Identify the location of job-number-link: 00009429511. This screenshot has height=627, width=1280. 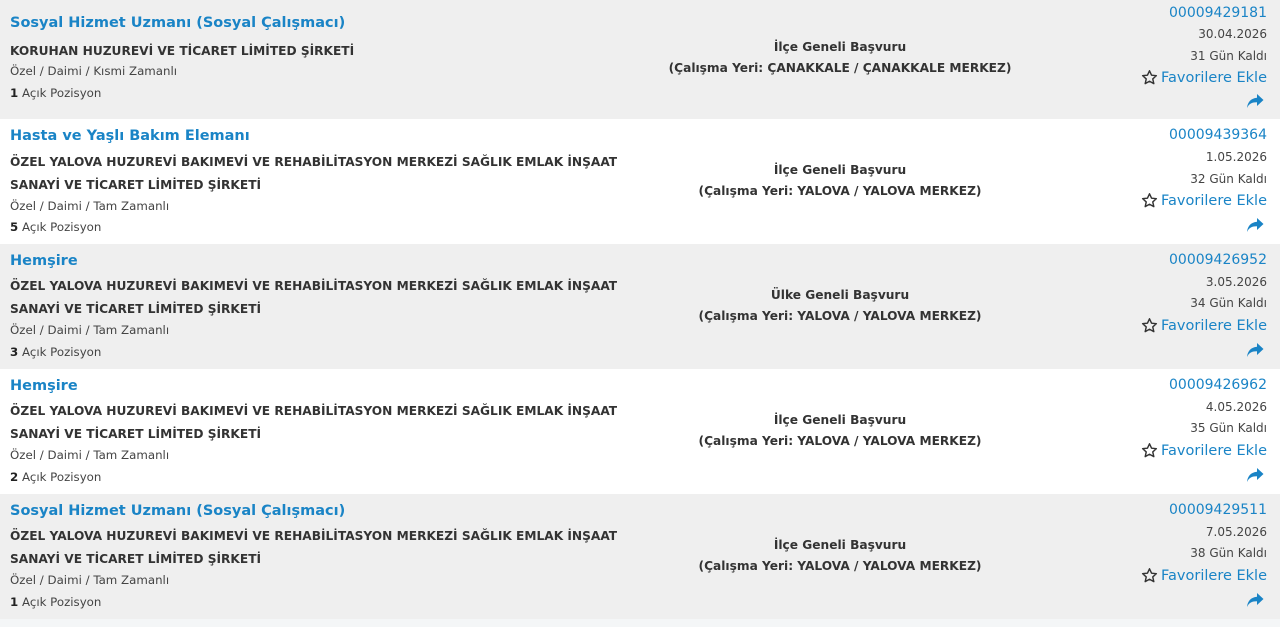
(1218, 510).